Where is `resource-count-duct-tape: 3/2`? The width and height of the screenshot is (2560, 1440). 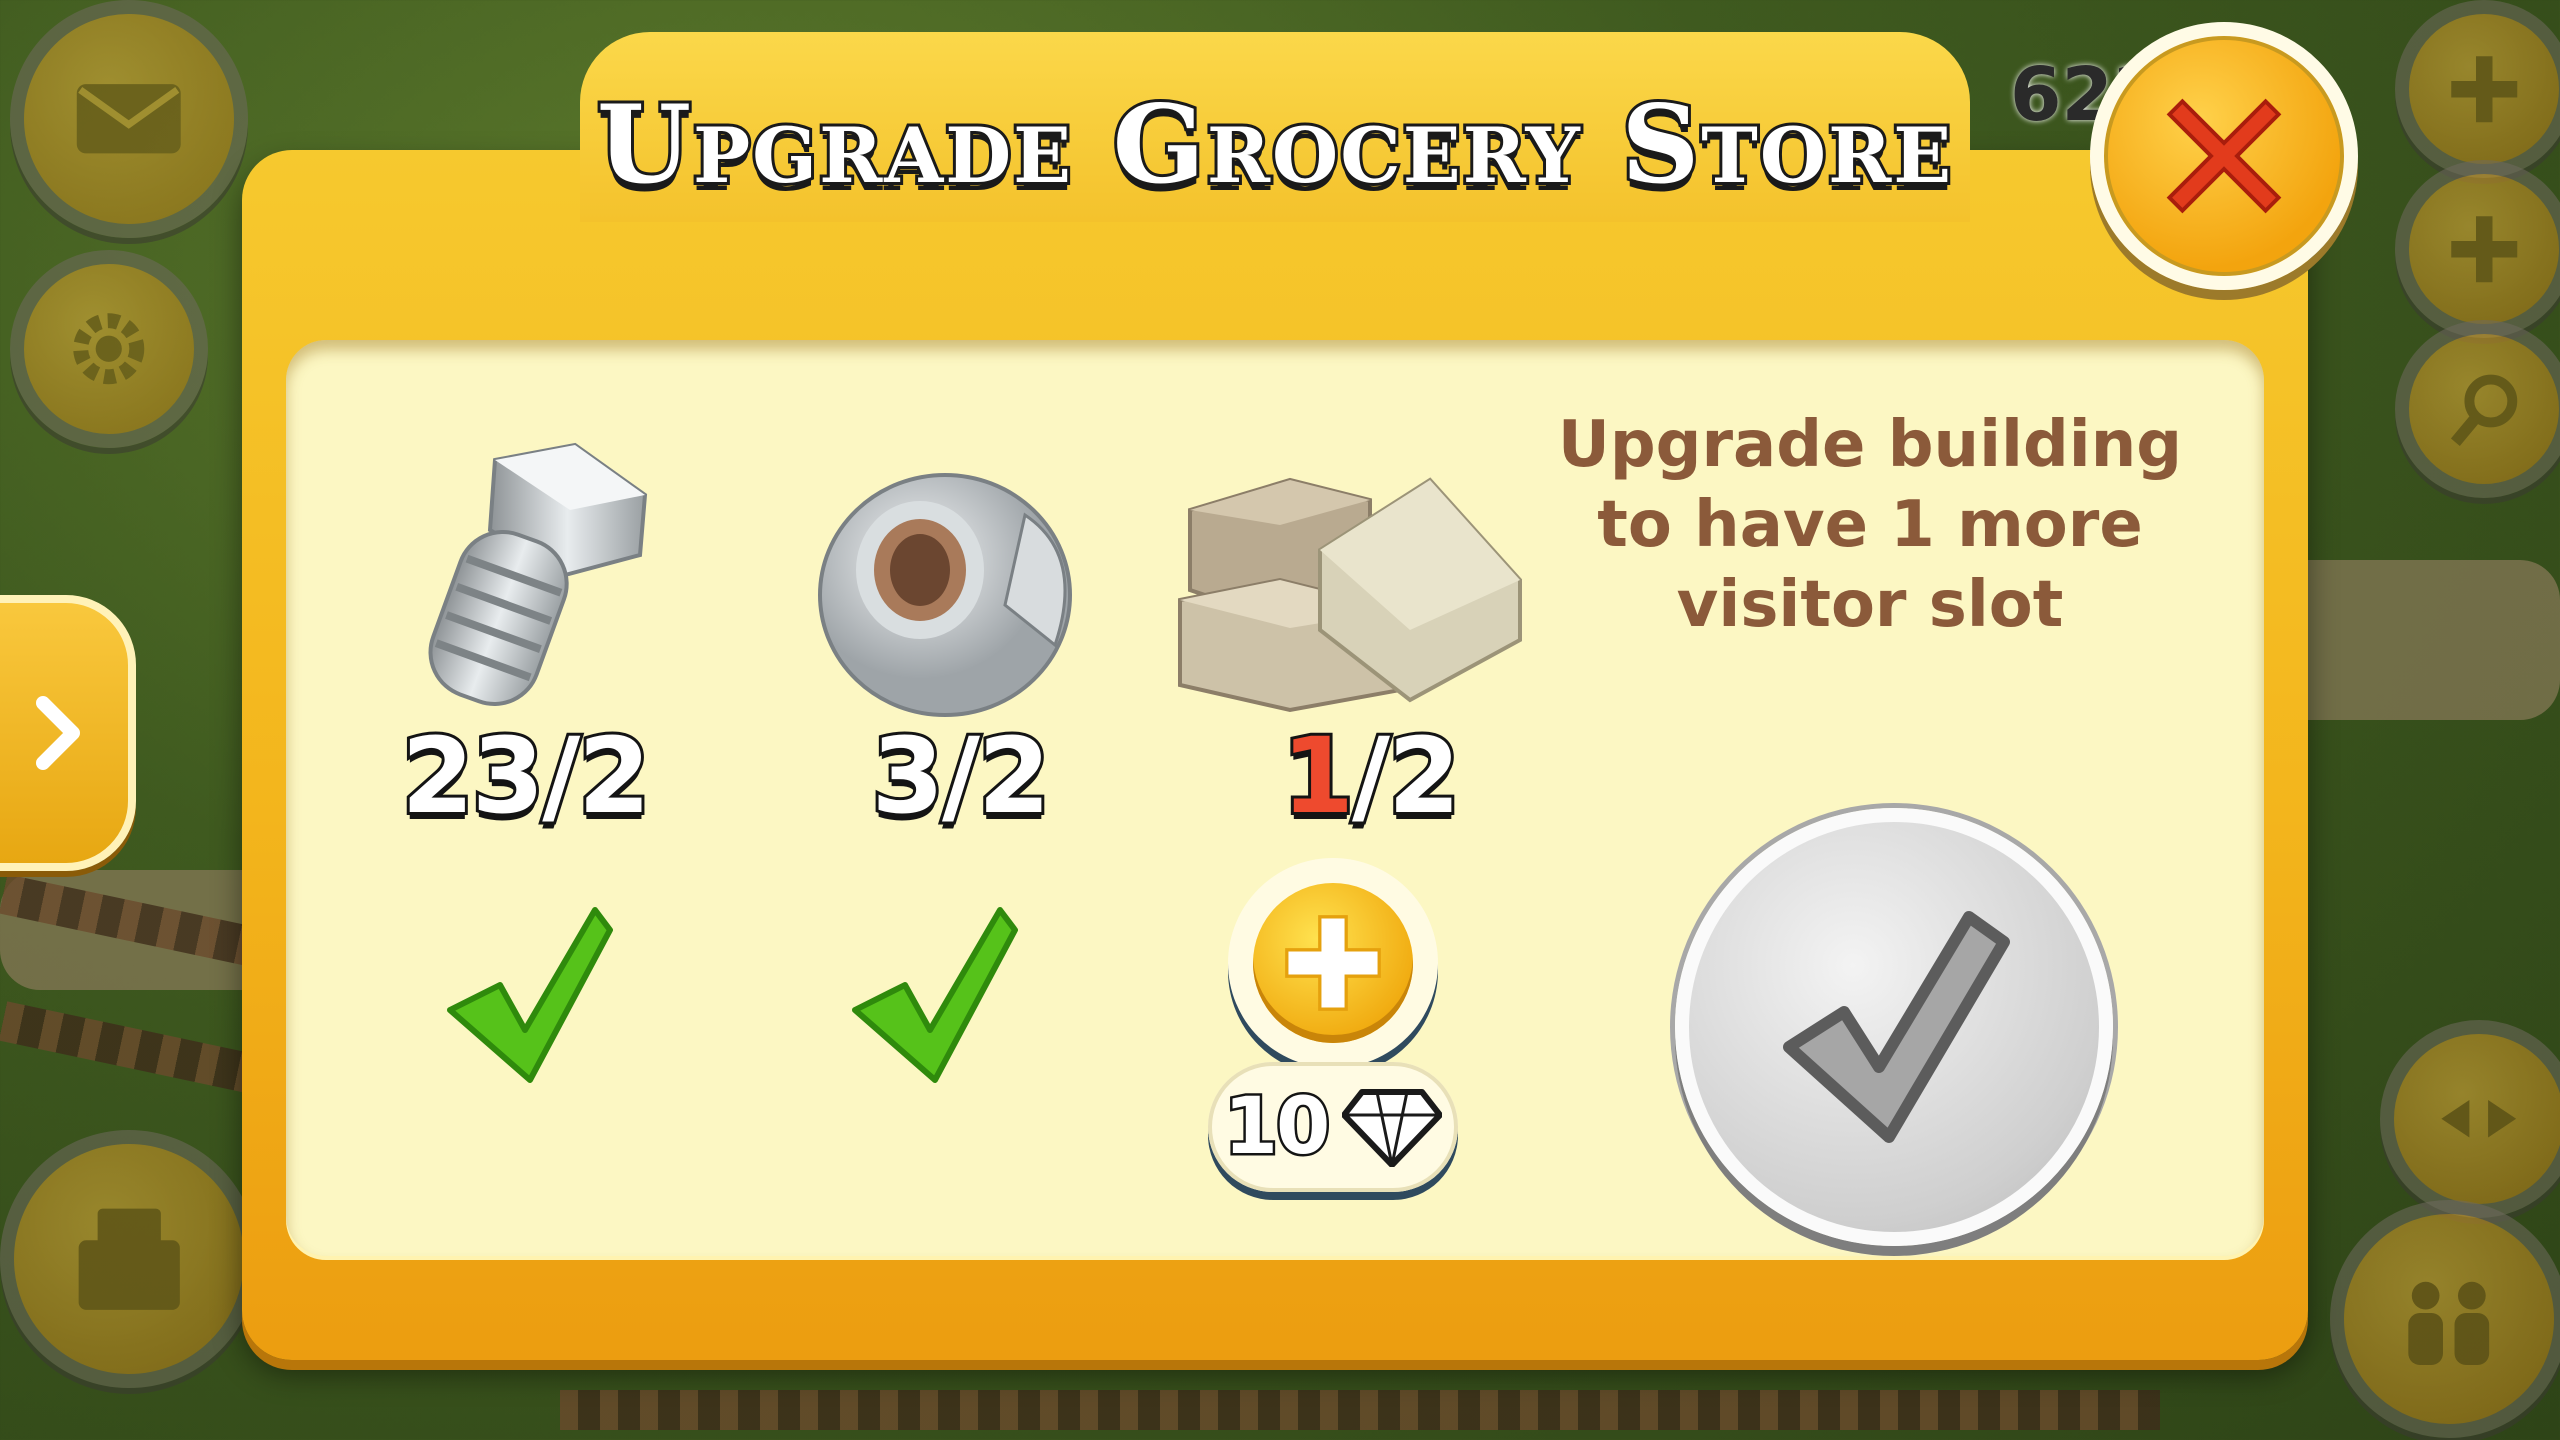
resource-count-duct-tape: 3/2 is located at coordinates (961, 776).